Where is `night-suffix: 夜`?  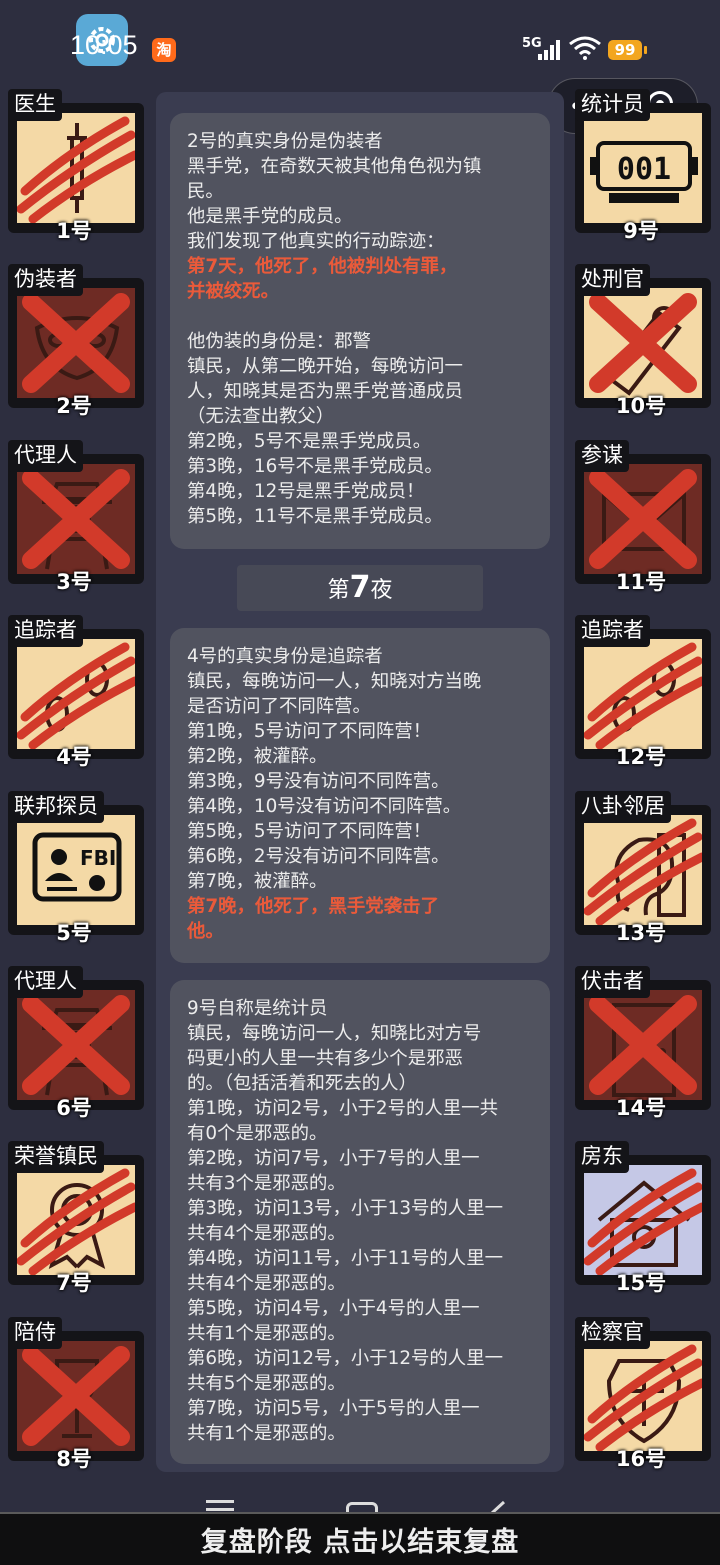 night-suffix: 夜 is located at coordinates (381, 590).